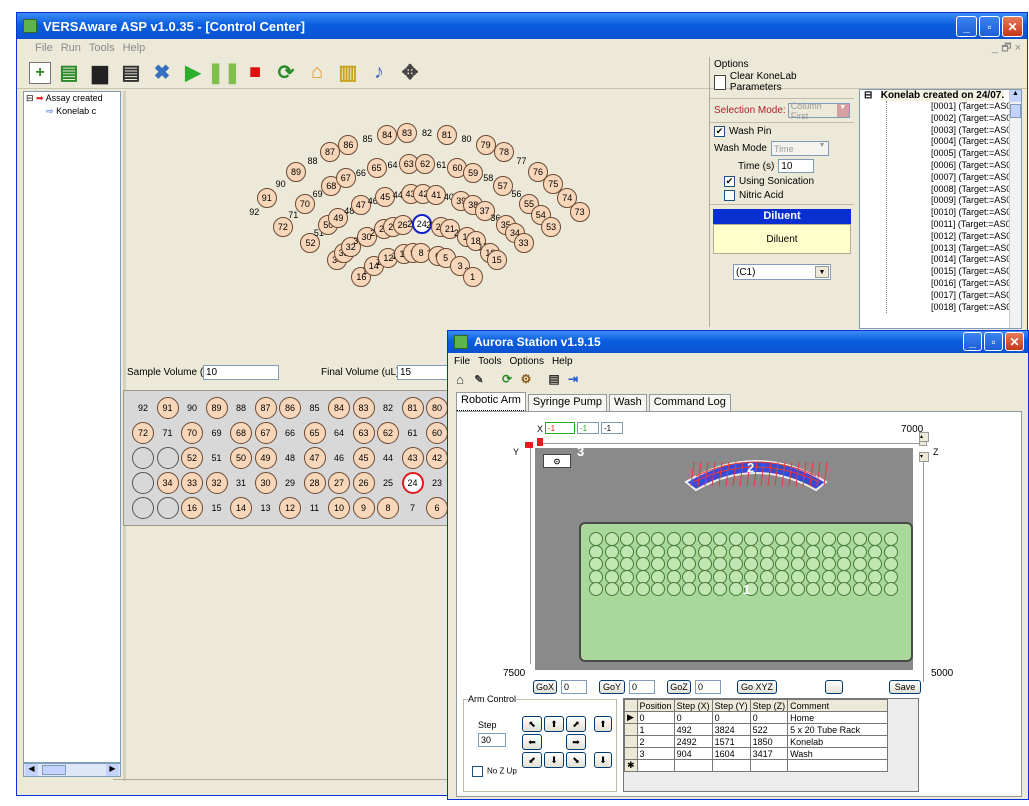  What do you see at coordinates (72, 111) in the screenshot?
I see `tree-child-node: ⇨ Konelab c` at bounding box center [72, 111].